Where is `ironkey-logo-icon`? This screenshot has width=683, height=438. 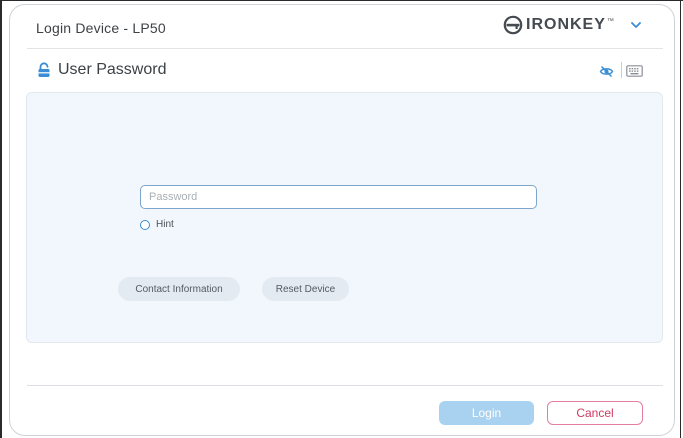 ironkey-logo-icon is located at coordinates (513, 25).